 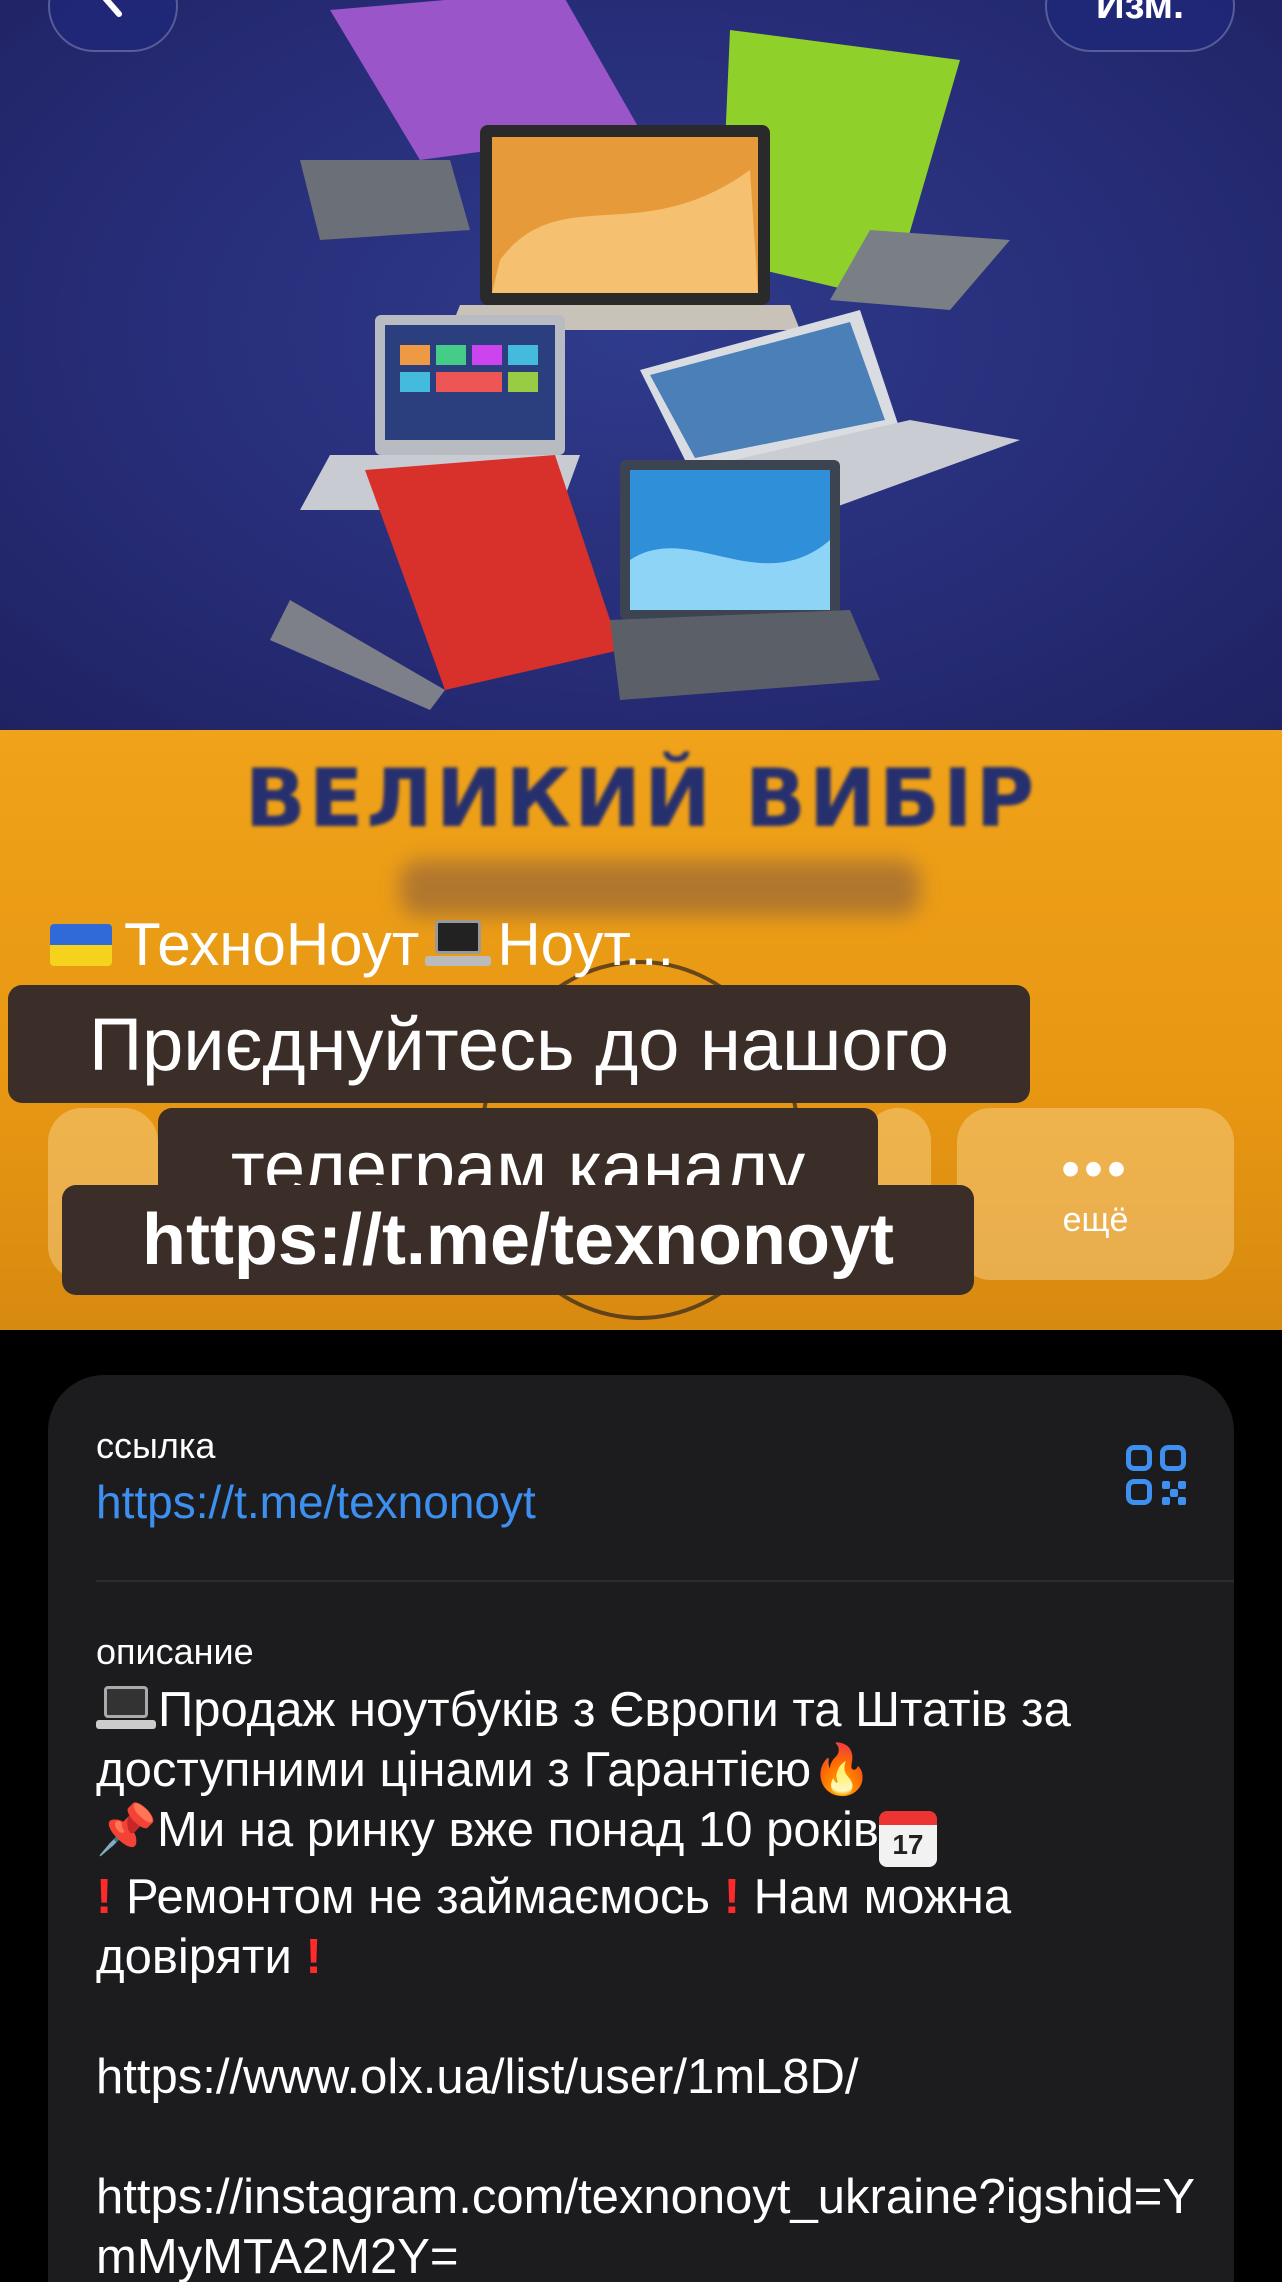 What do you see at coordinates (113, 14) in the screenshot?
I see `chevron-left-icon` at bounding box center [113, 14].